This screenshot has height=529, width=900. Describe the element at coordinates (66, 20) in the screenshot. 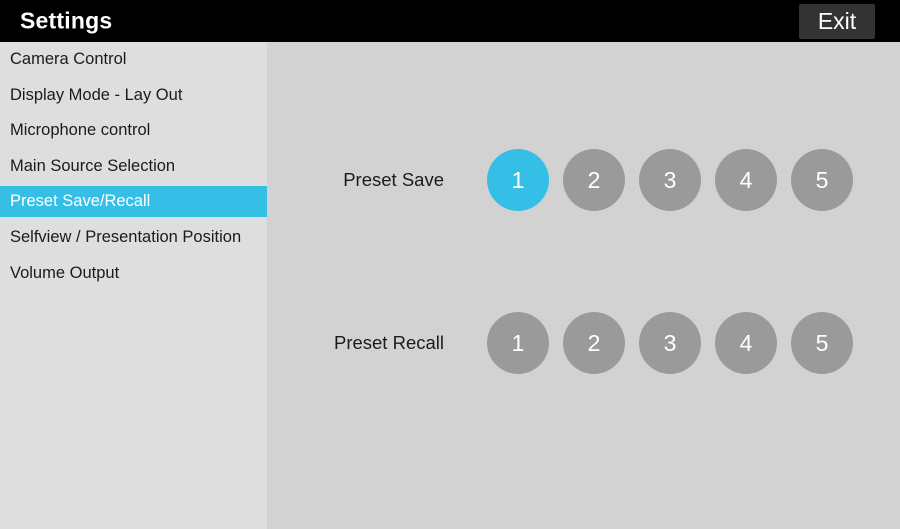

I see `page-title: Settings` at that location.